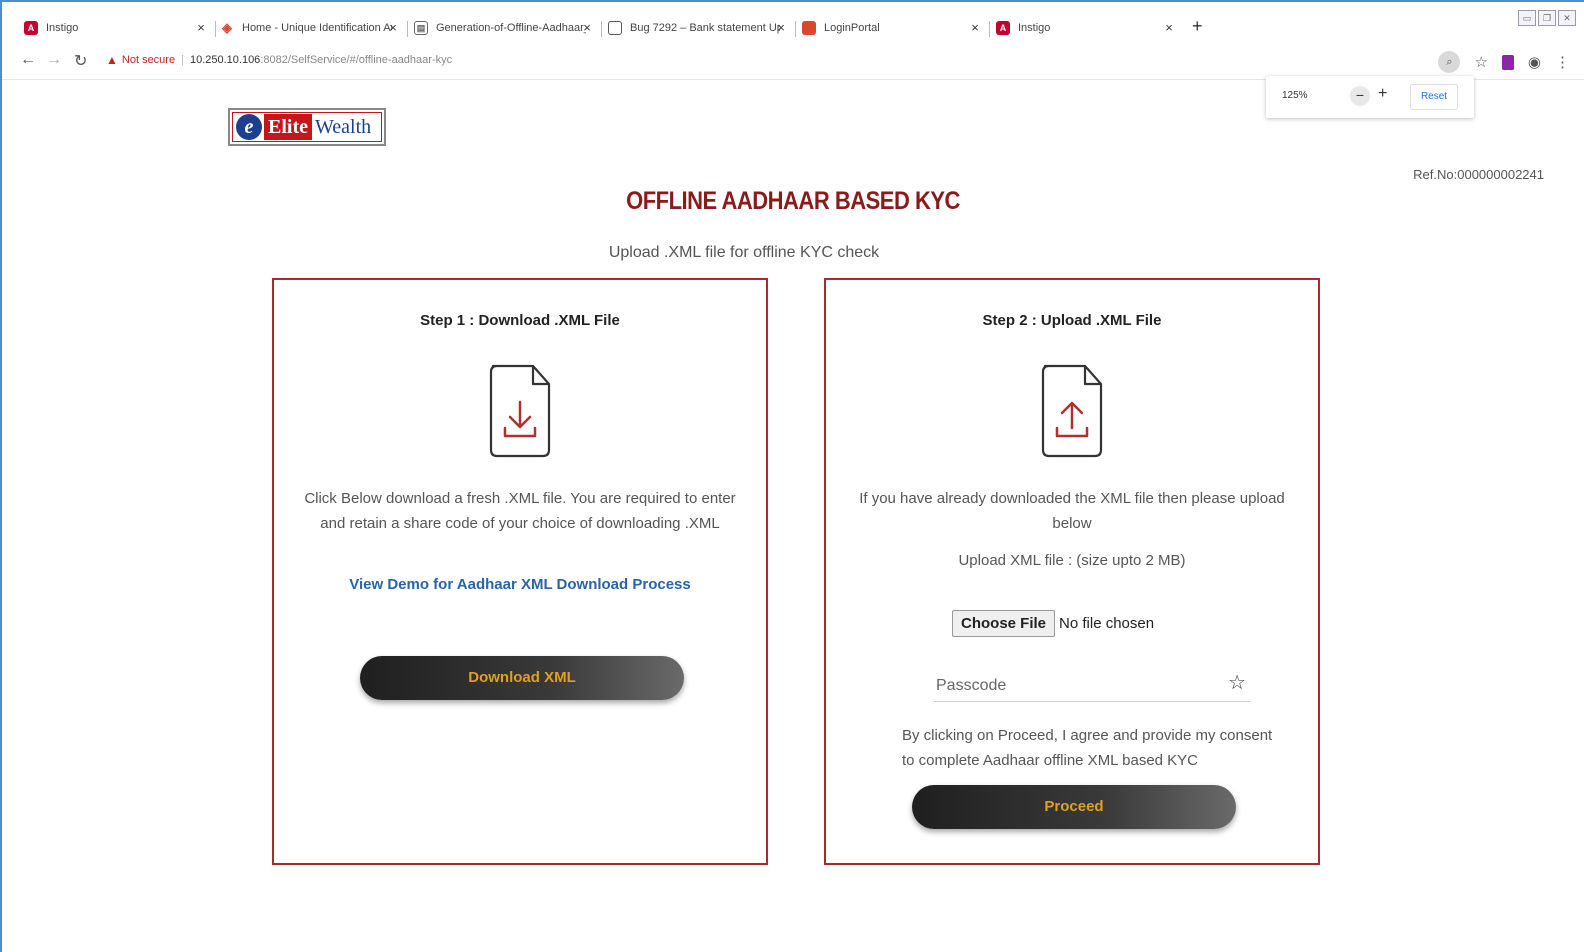 The image size is (1584, 952). I want to click on file-status: No file chosen, so click(1107, 623).